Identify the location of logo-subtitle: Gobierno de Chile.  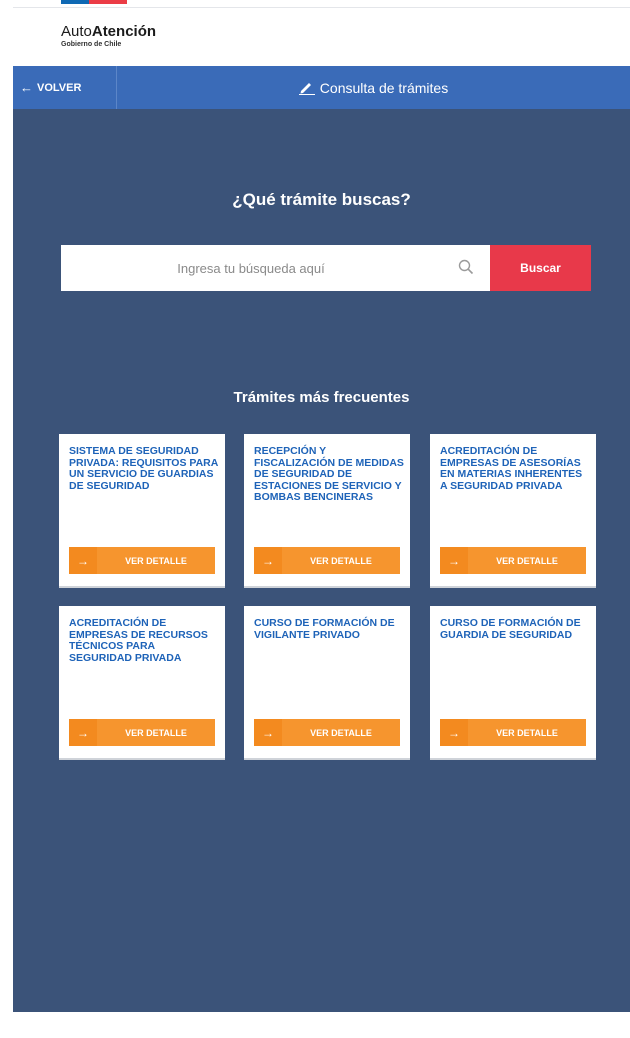
(91, 44).